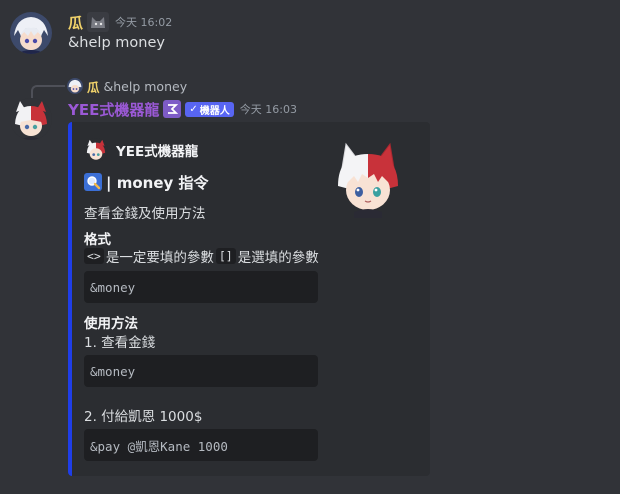  What do you see at coordinates (75, 86) in the screenshot?
I see `reply-avatar` at bounding box center [75, 86].